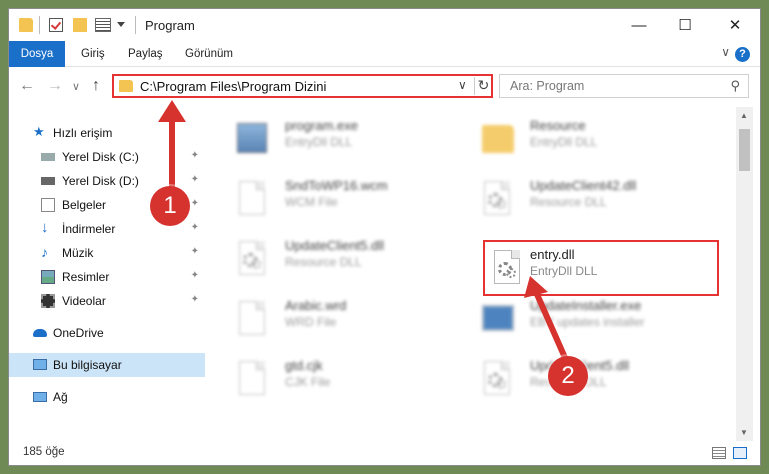  Describe the element at coordinates (100, 157) in the screenshot. I see `sidebar-item-label: Yerel Disk (C:)` at that location.